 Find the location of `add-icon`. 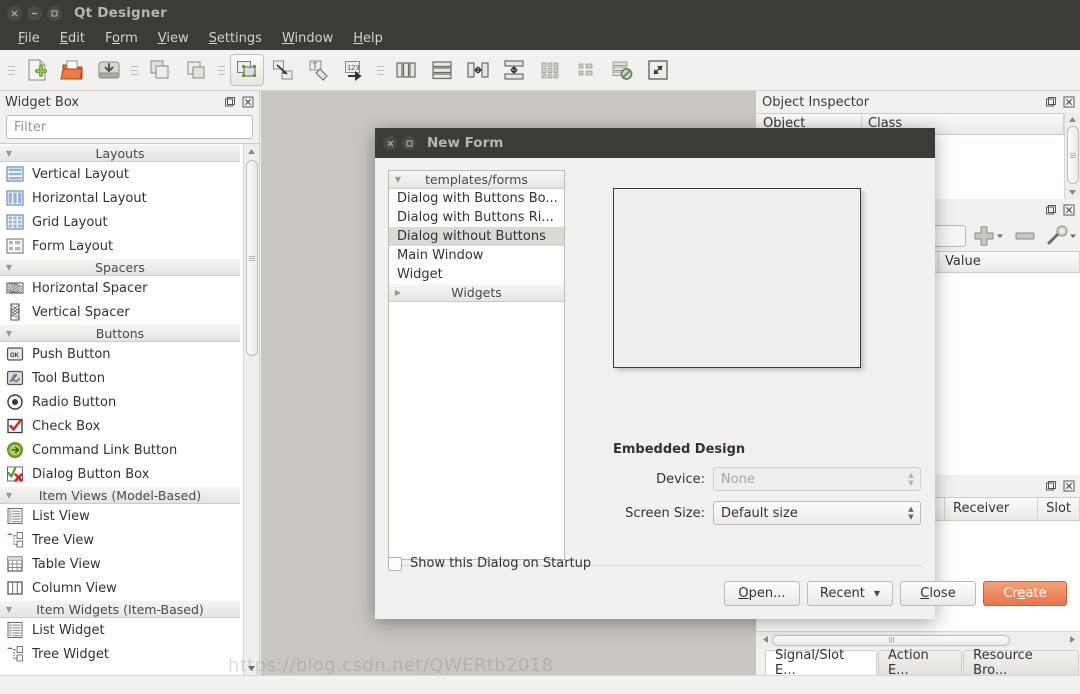

add-icon is located at coordinates (988, 236).